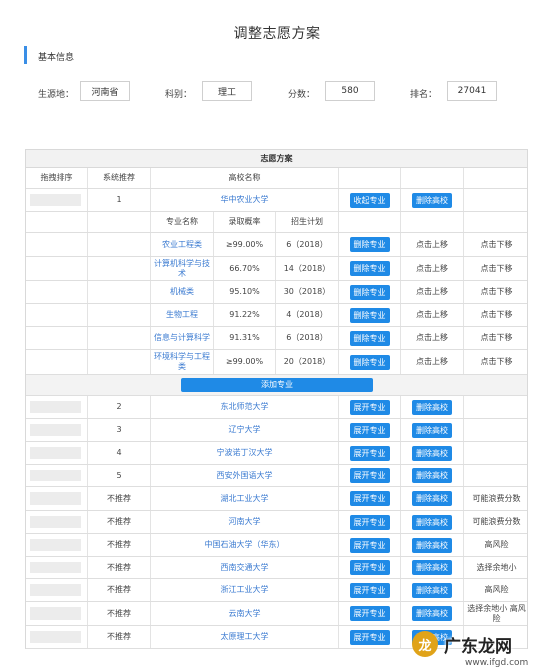 This screenshot has height=672, width=554. I want to click on school-note: 选择余地小, so click(496, 567).